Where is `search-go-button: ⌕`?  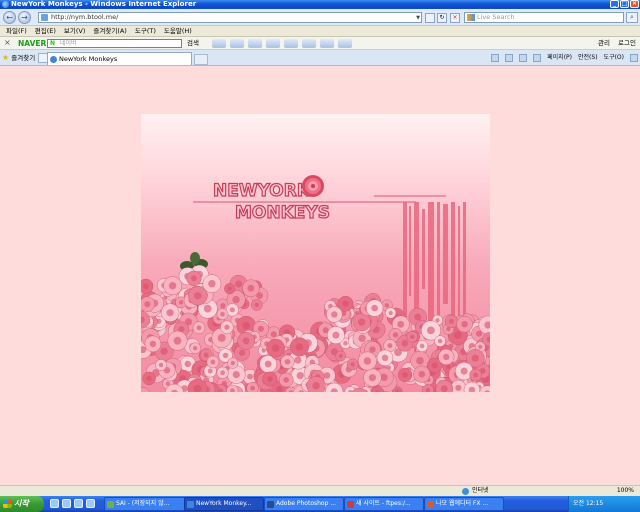 search-go-button: ⌕ is located at coordinates (632, 17).